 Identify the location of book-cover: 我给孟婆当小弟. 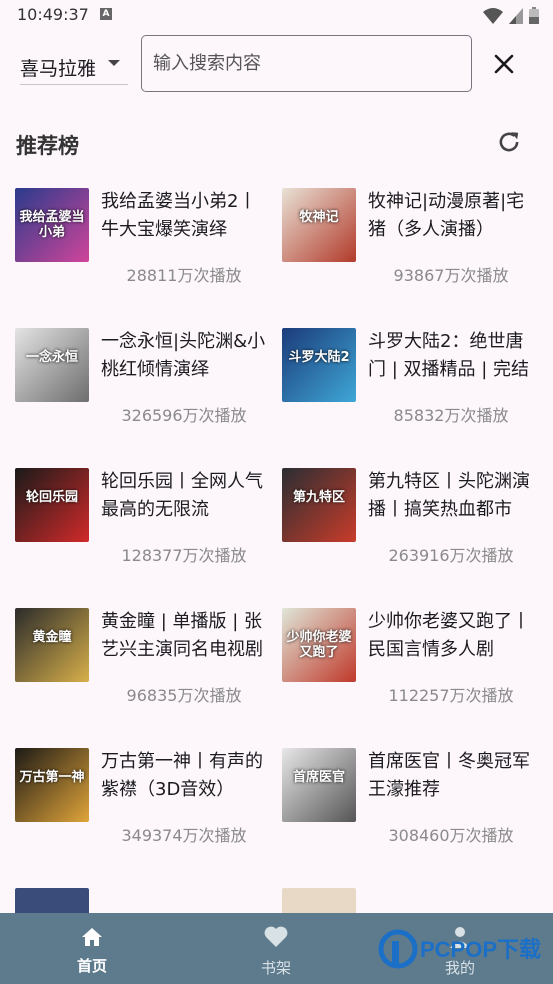
(52, 225).